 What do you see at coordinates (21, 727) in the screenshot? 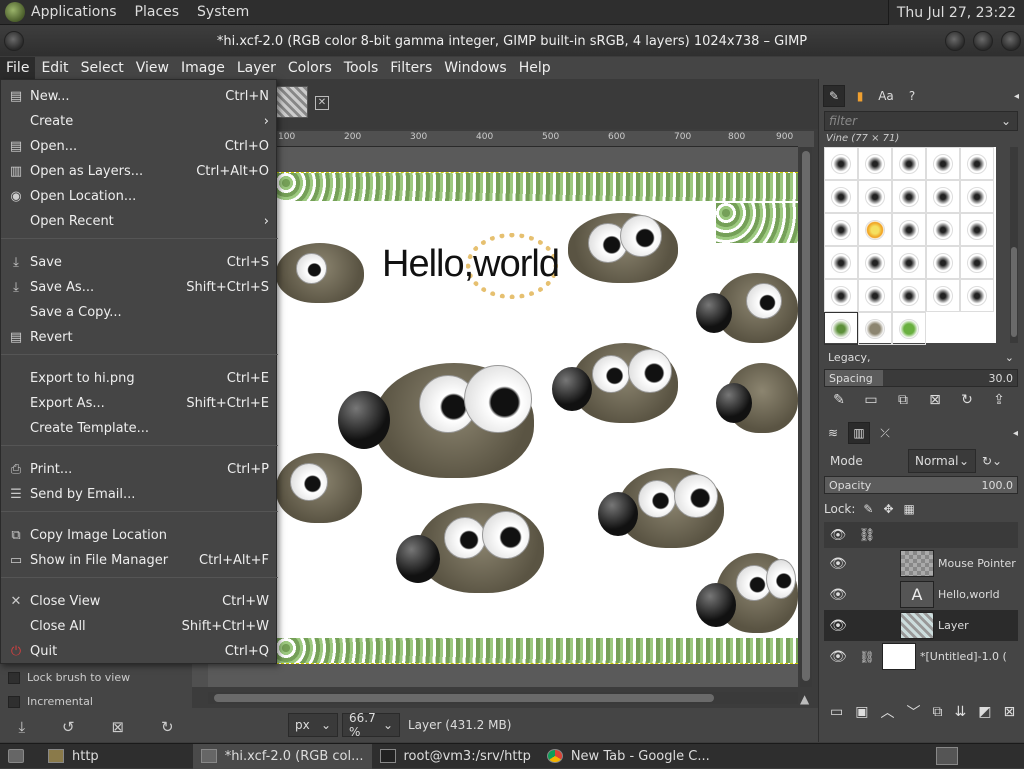
I see `save-options-icon: ⤓` at bounding box center [21, 727].